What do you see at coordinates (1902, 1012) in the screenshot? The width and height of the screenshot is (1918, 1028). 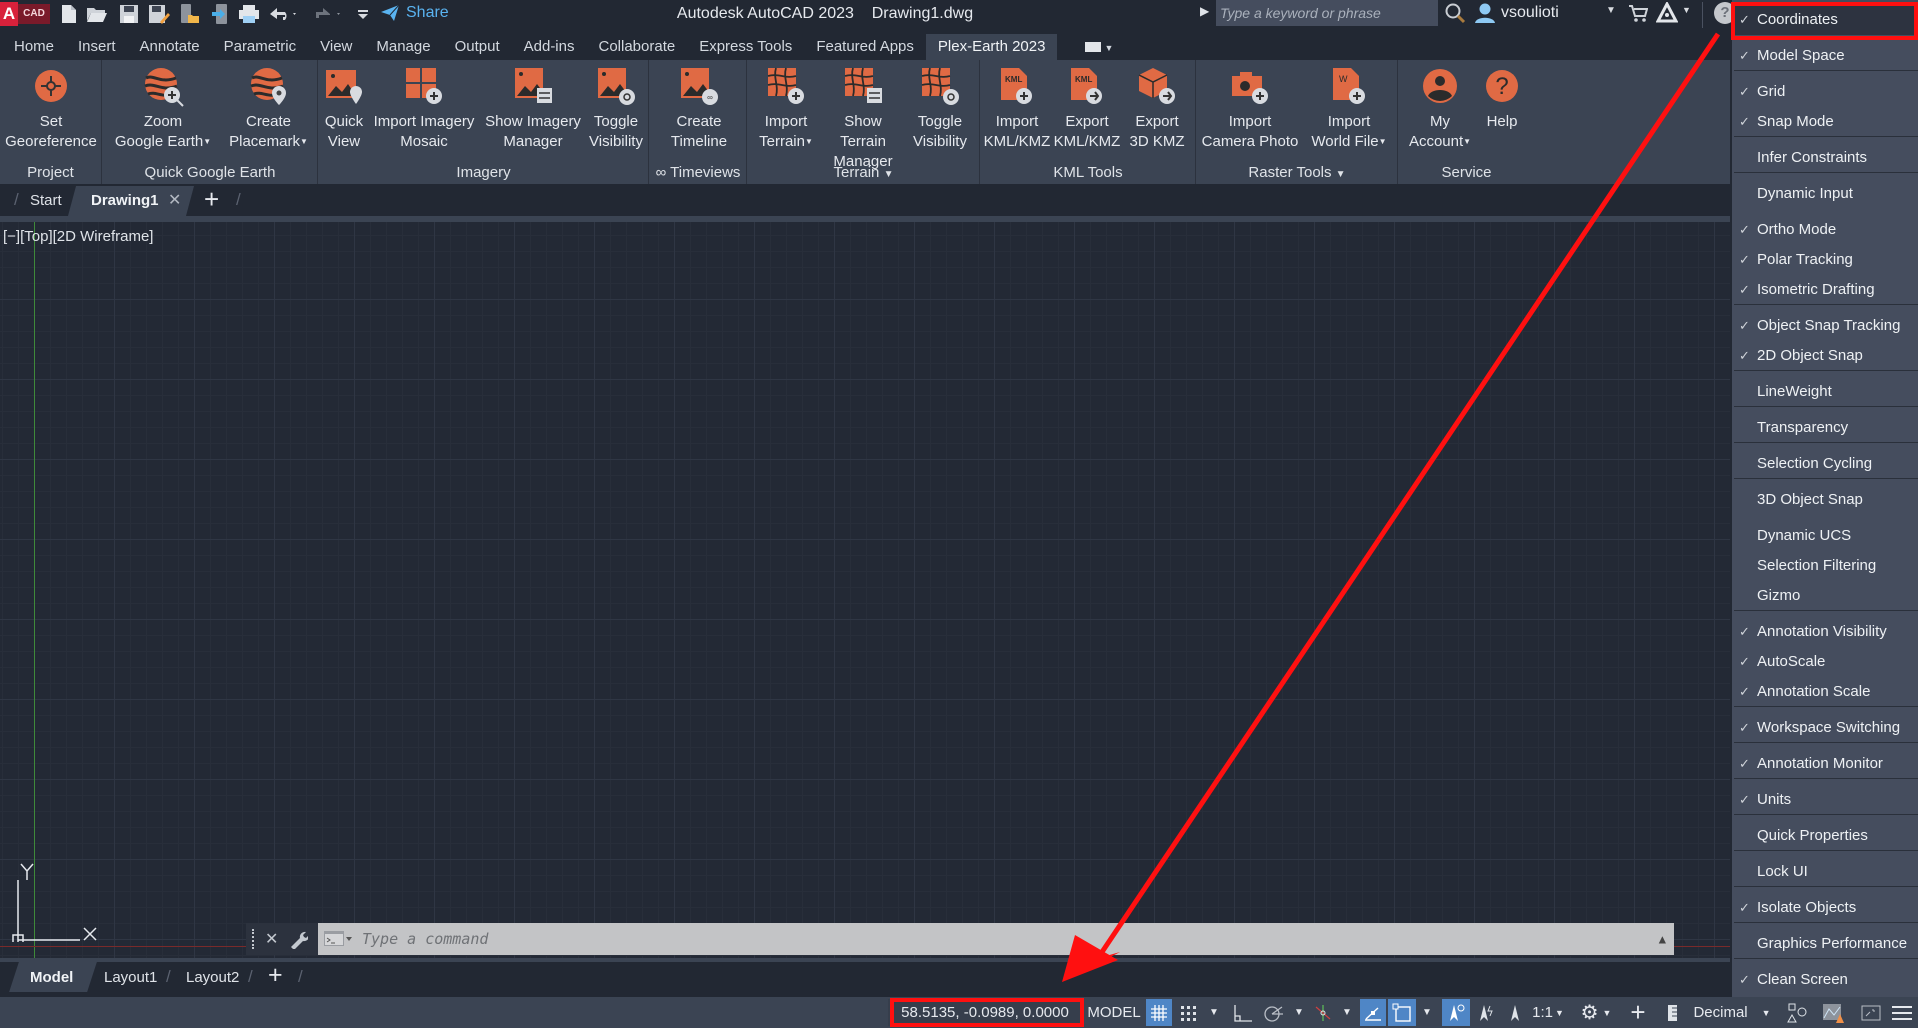 I see `customization-menu-button` at bounding box center [1902, 1012].